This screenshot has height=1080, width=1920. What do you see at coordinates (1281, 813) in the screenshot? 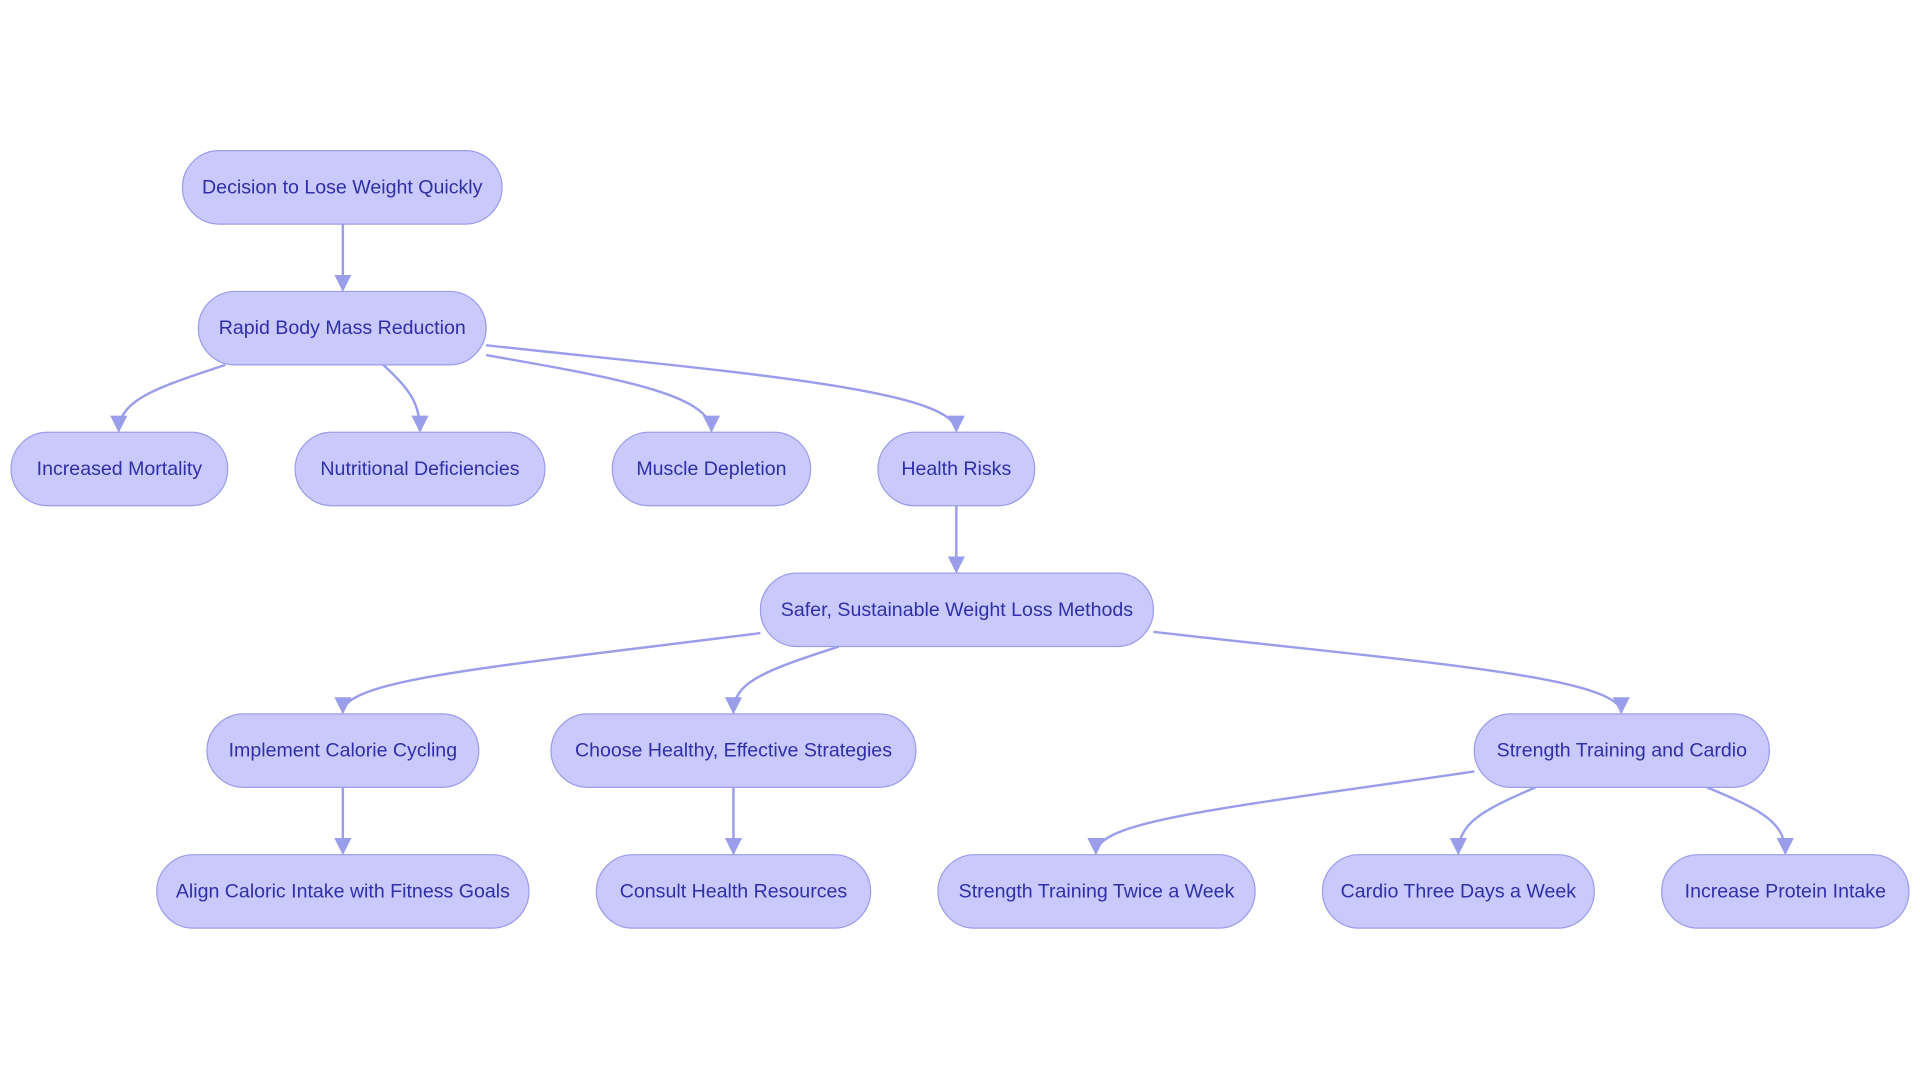
I see `edge-strength-cardio-twice` at bounding box center [1281, 813].